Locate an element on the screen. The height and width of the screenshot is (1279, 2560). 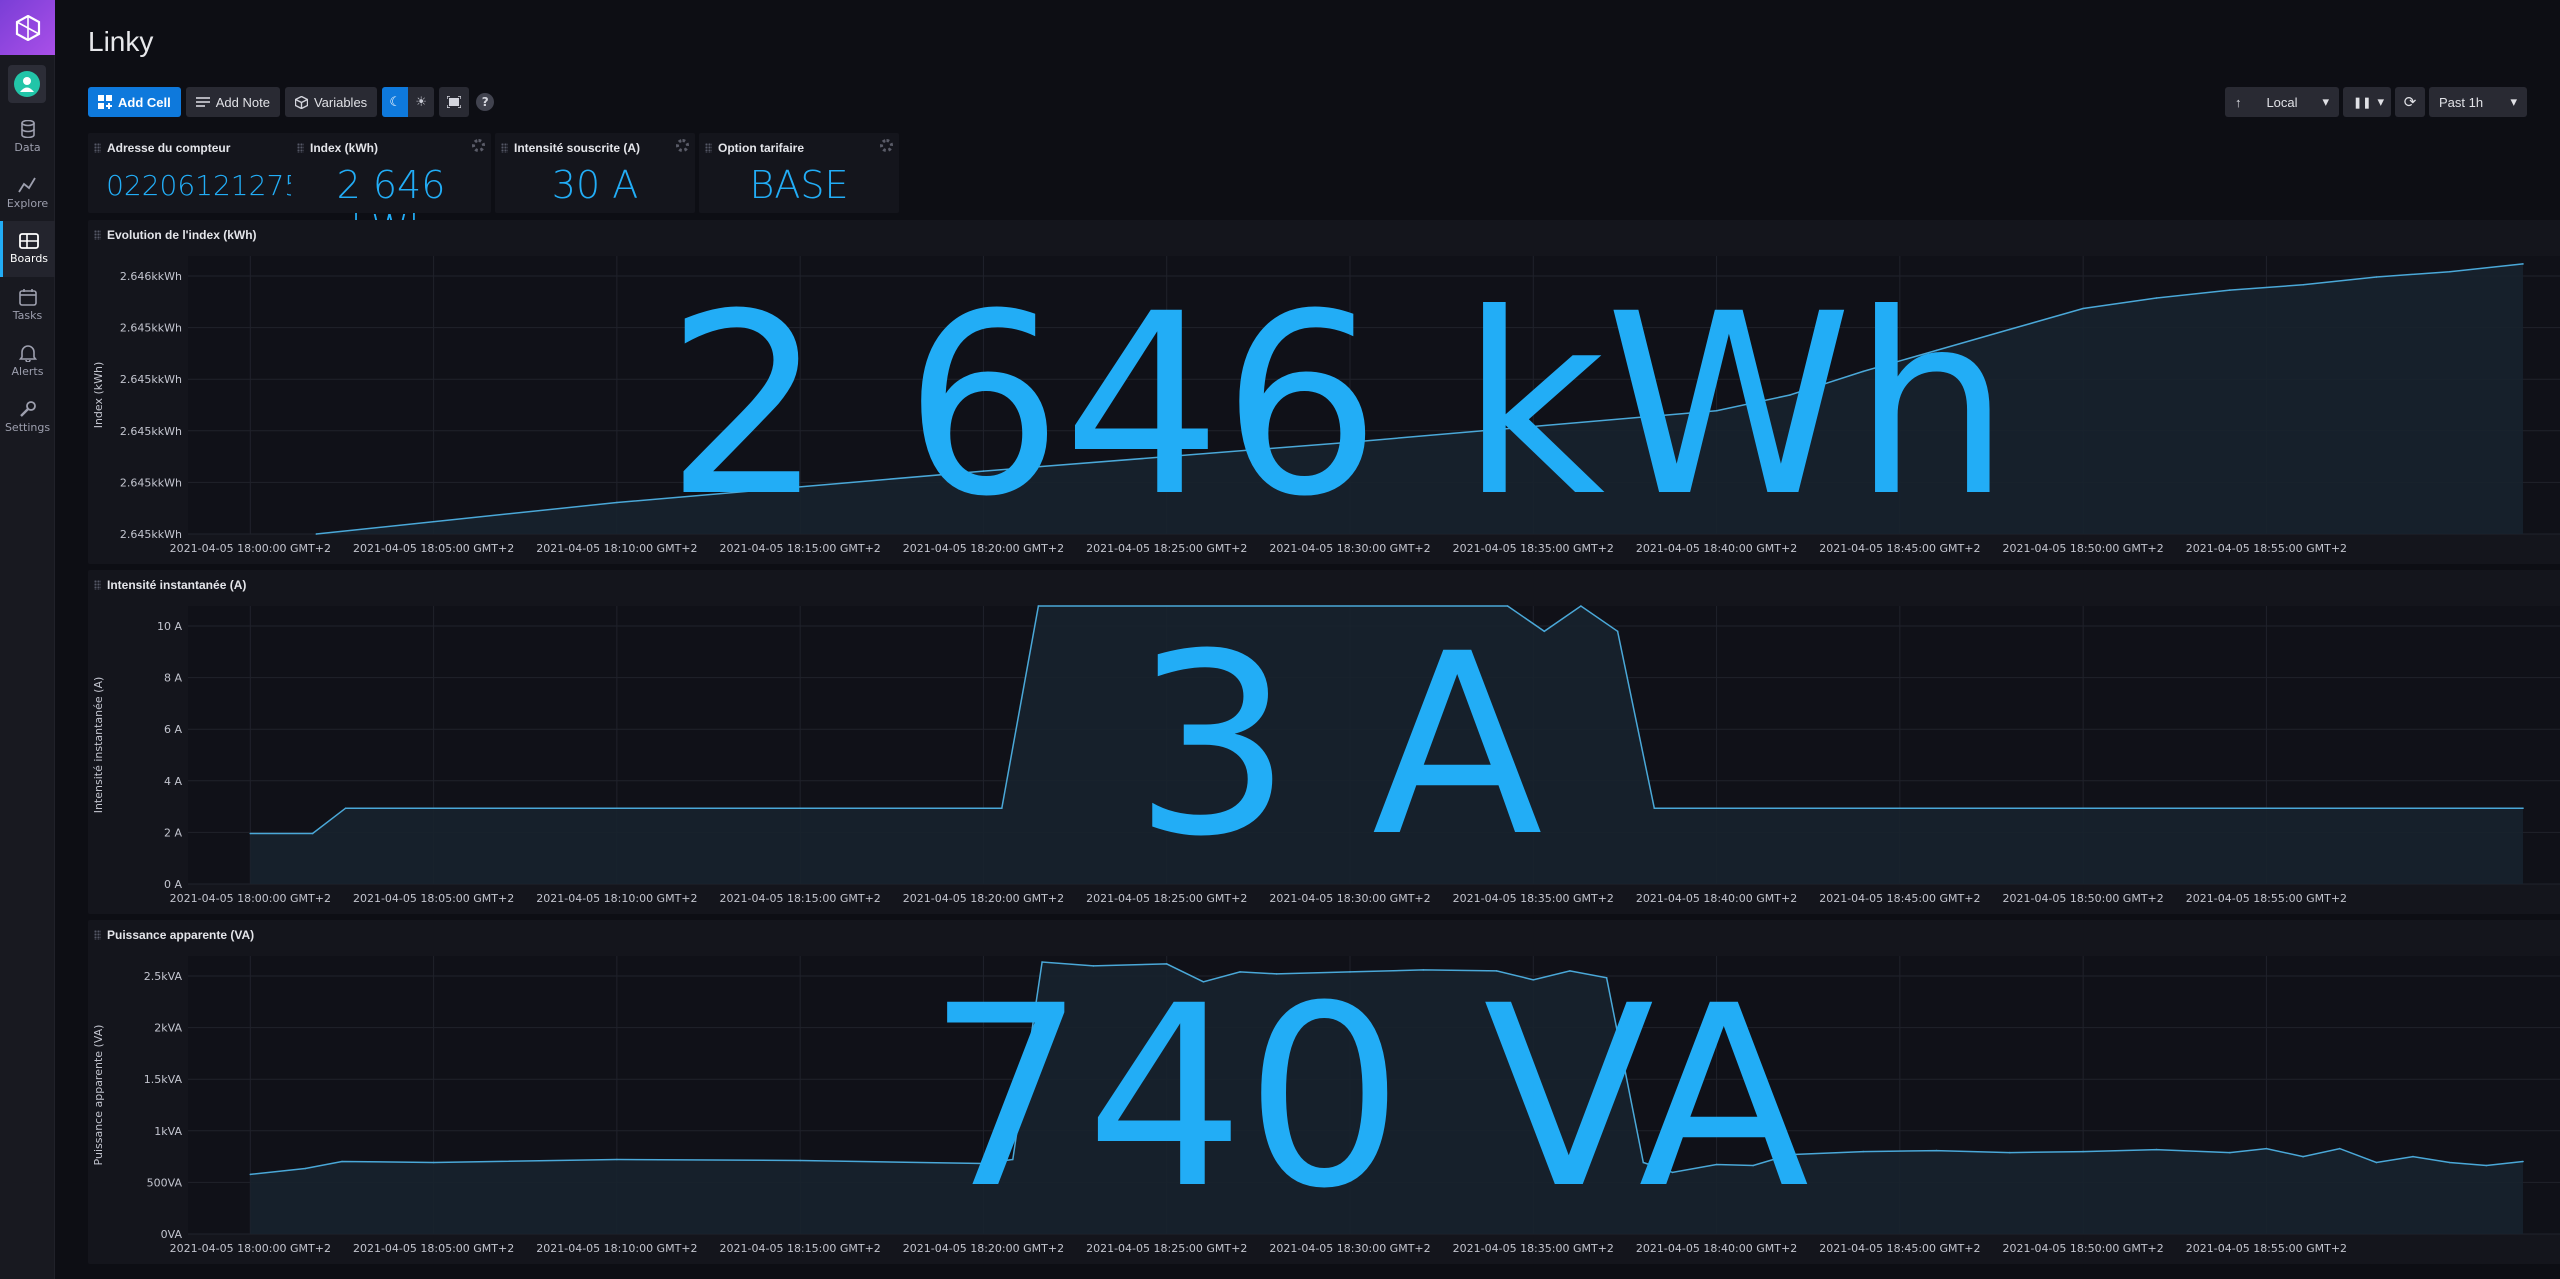
timezone-dropdown: ↑ Local ▾ is located at coordinates (2282, 102).